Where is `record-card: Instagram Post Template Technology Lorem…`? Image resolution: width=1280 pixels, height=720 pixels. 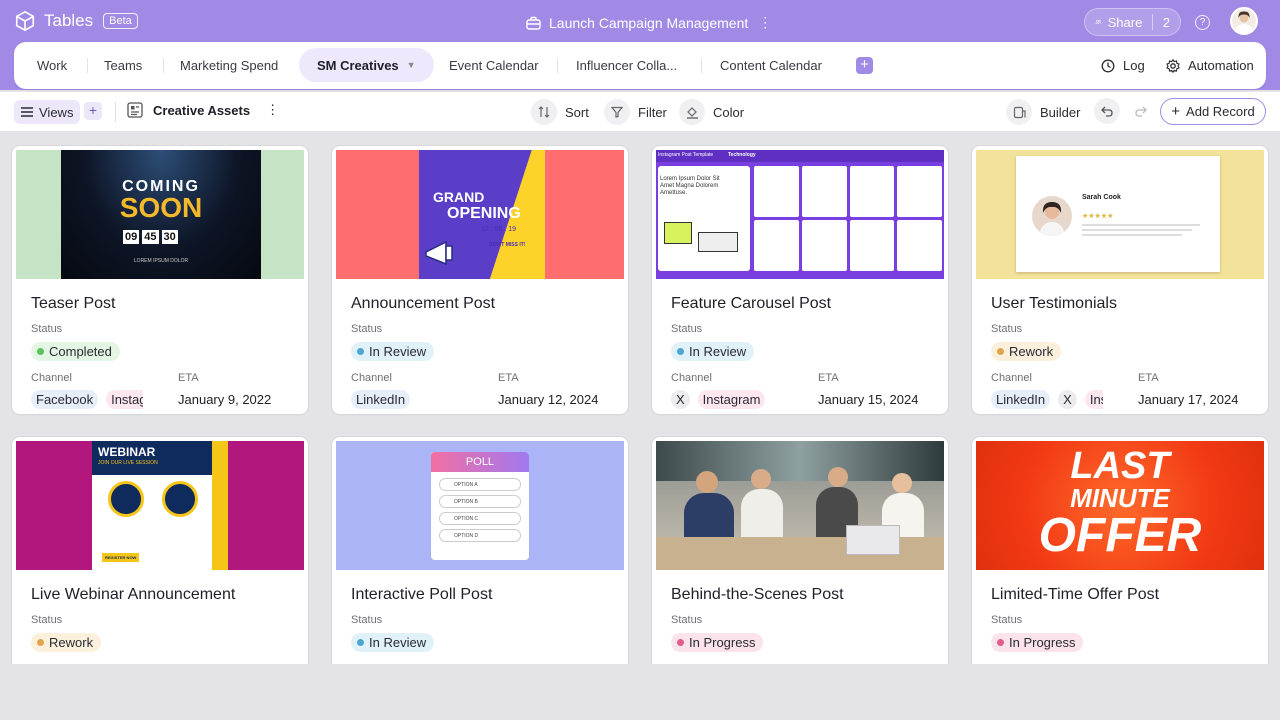
record-card: Instagram Post Template Technology Lorem… is located at coordinates (800, 280).